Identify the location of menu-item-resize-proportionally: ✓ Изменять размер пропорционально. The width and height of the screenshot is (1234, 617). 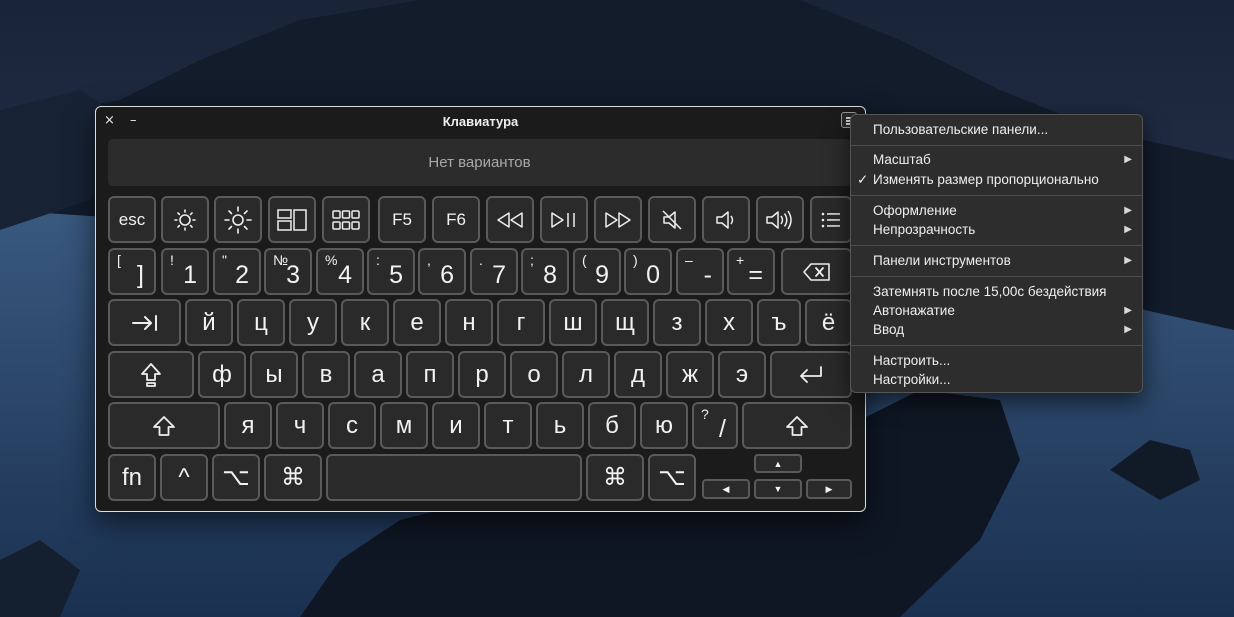
(994, 179).